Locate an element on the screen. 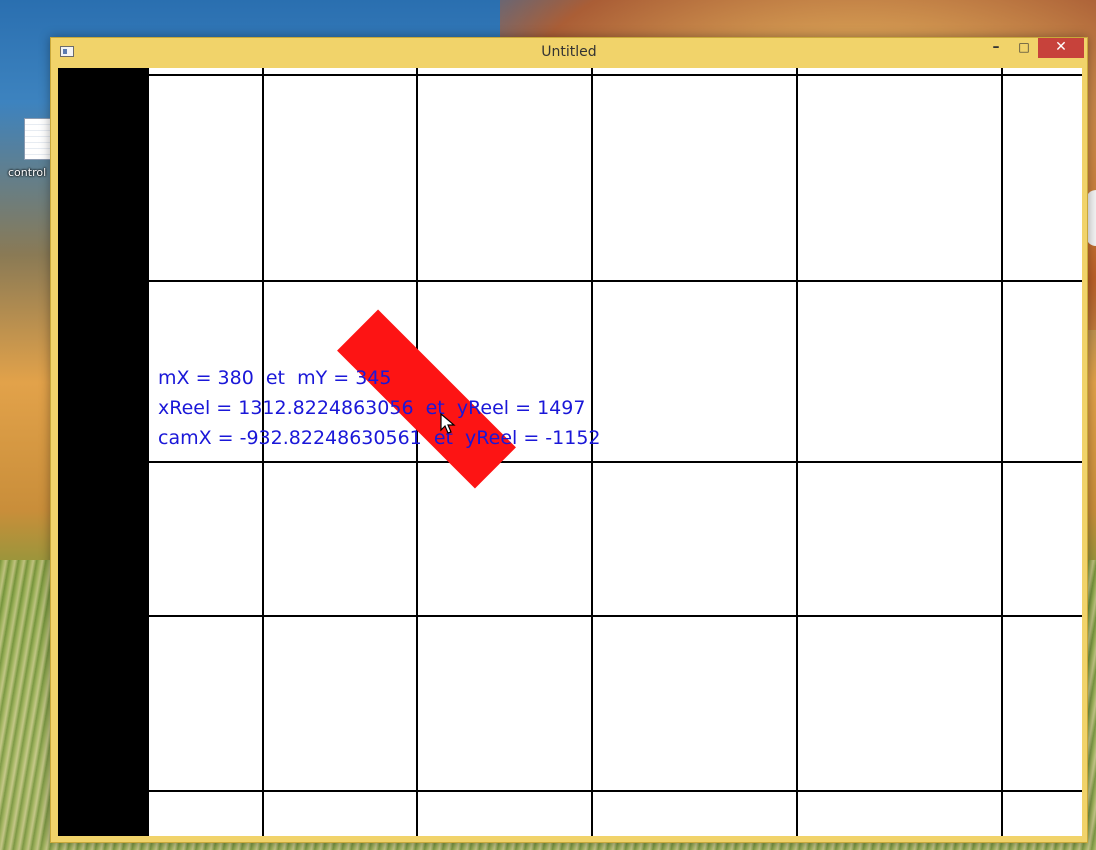  camera-coords-text: camX = -932.82248630561 et yReel = -1152 is located at coordinates (379, 438).